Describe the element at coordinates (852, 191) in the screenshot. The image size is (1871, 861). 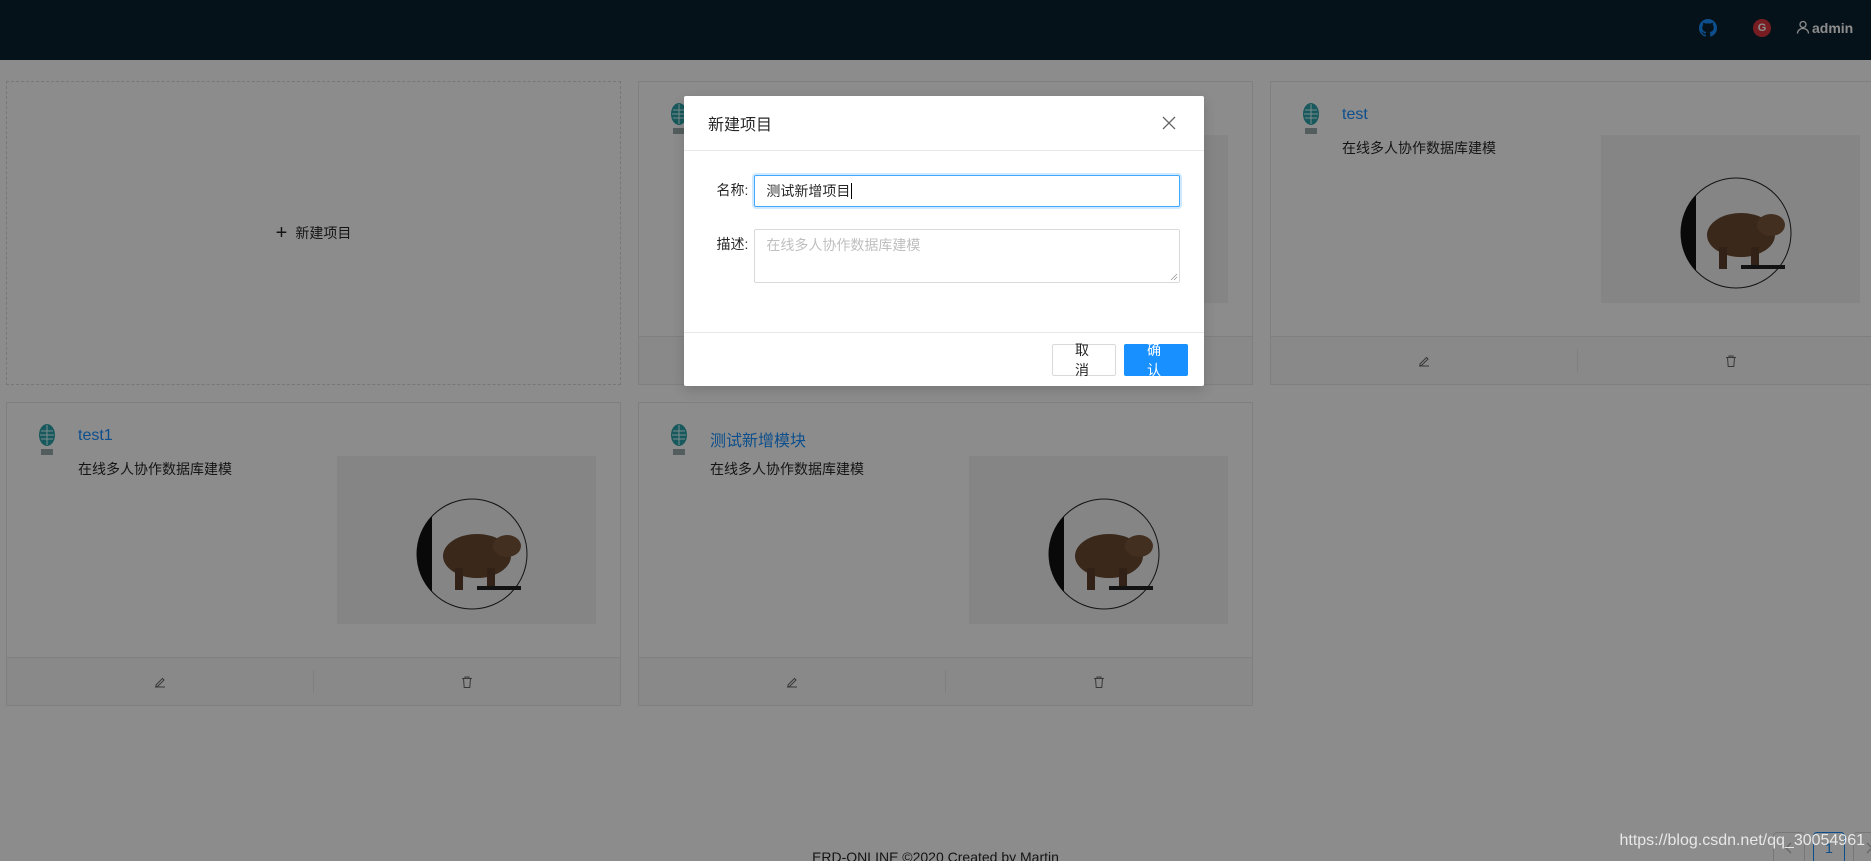
I see `text-caret` at that location.